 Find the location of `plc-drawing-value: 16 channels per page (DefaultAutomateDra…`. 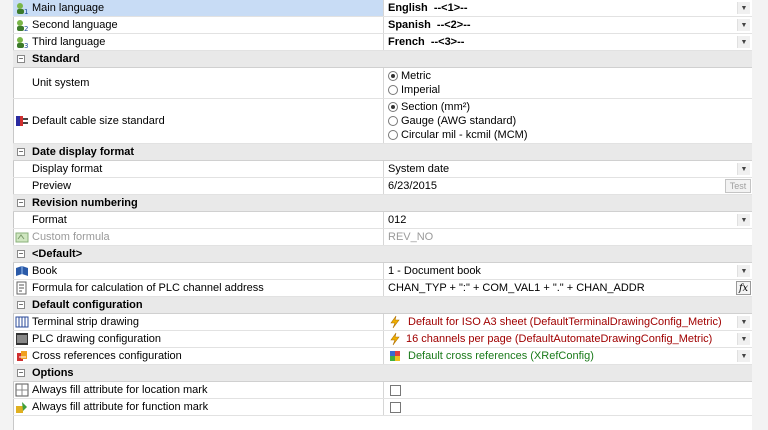

plc-drawing-value: 16 channels per page (DefaultAutomateDra… is located at coordinates (568, 339).